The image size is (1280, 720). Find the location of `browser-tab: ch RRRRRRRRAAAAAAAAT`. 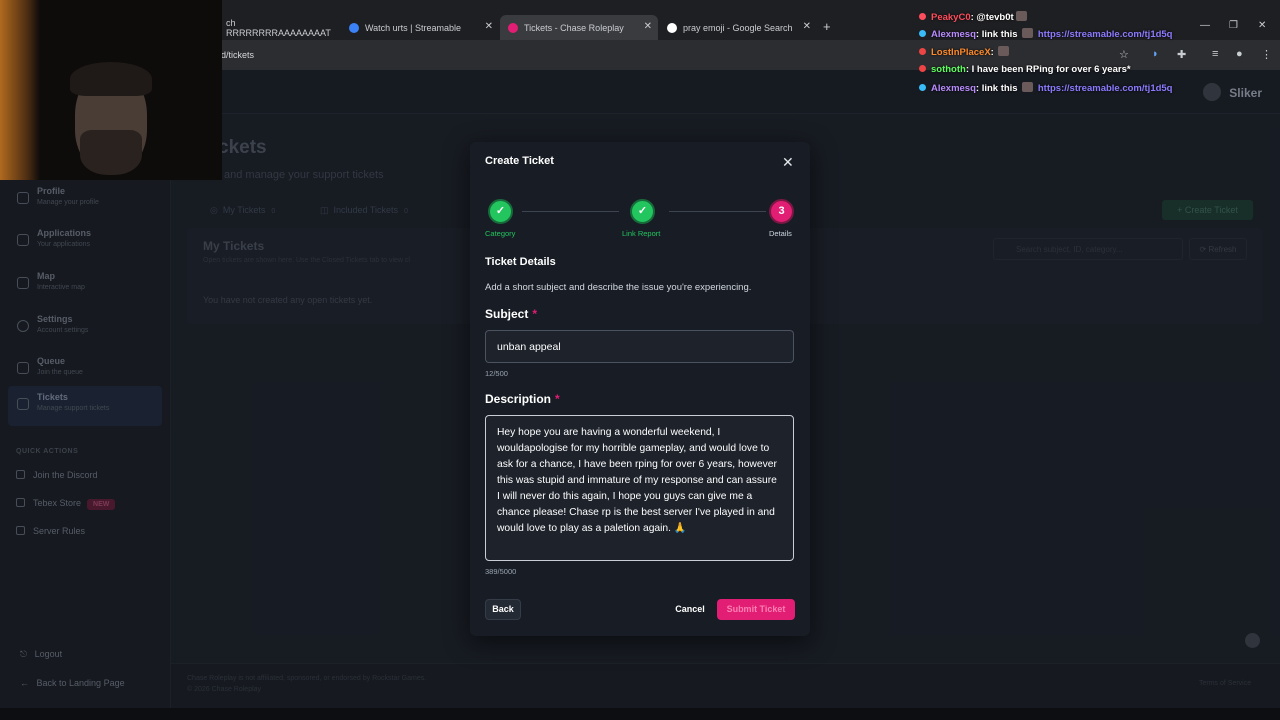

browser-tab: ch RRRRRRRRAAAAAAAAT is located at coordinates (277, 27).